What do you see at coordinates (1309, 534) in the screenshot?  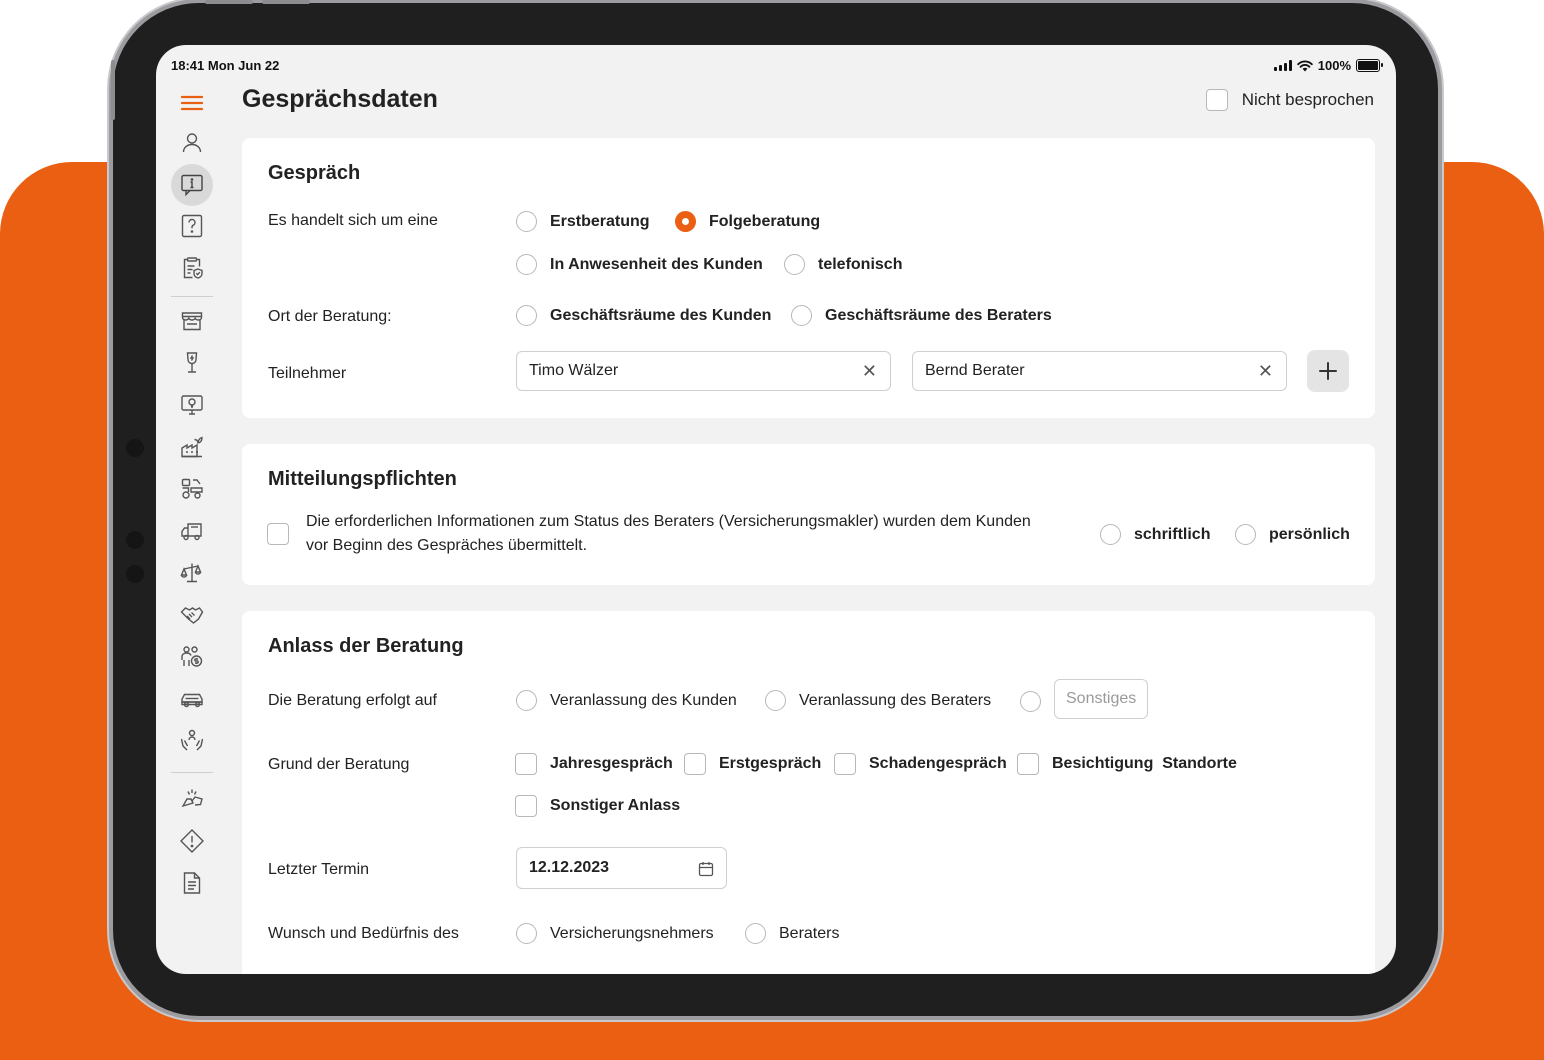 I see `radio-label: persönlich` at bounding box center [1309, 534].